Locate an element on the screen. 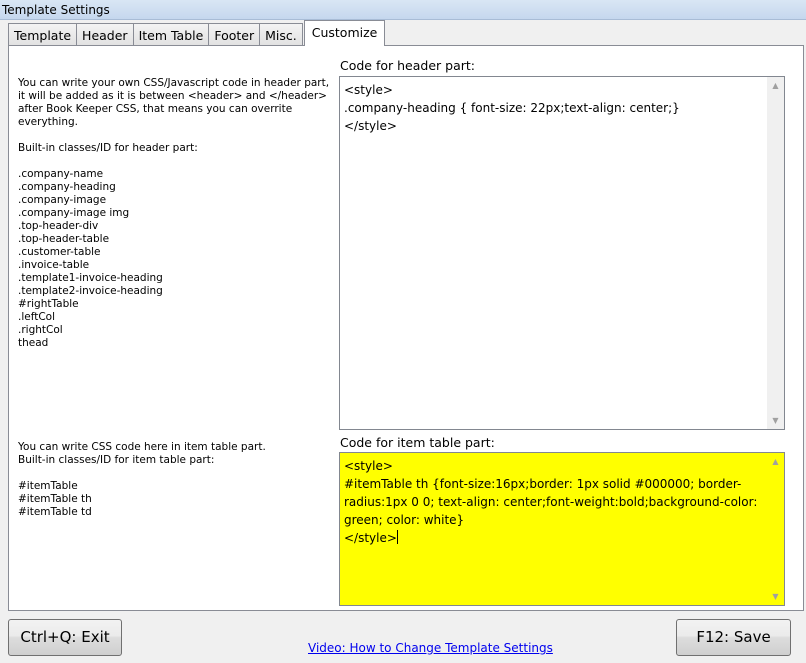 This screenshot has height=663, width=806. tab-item-table: Item Table is located at coordinates (171, 34).